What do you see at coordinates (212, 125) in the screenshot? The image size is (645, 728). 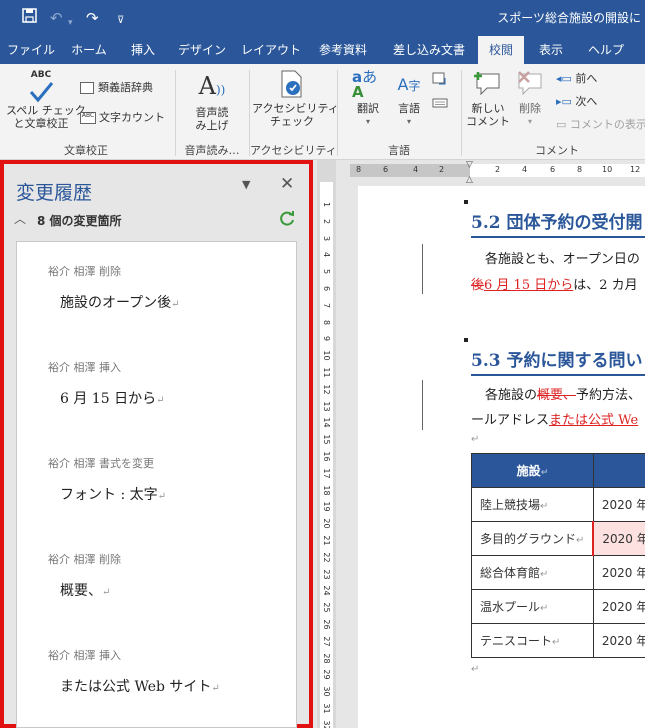 I see `read-aloud-label-2: み上げ` at bounding box center [212, 125].